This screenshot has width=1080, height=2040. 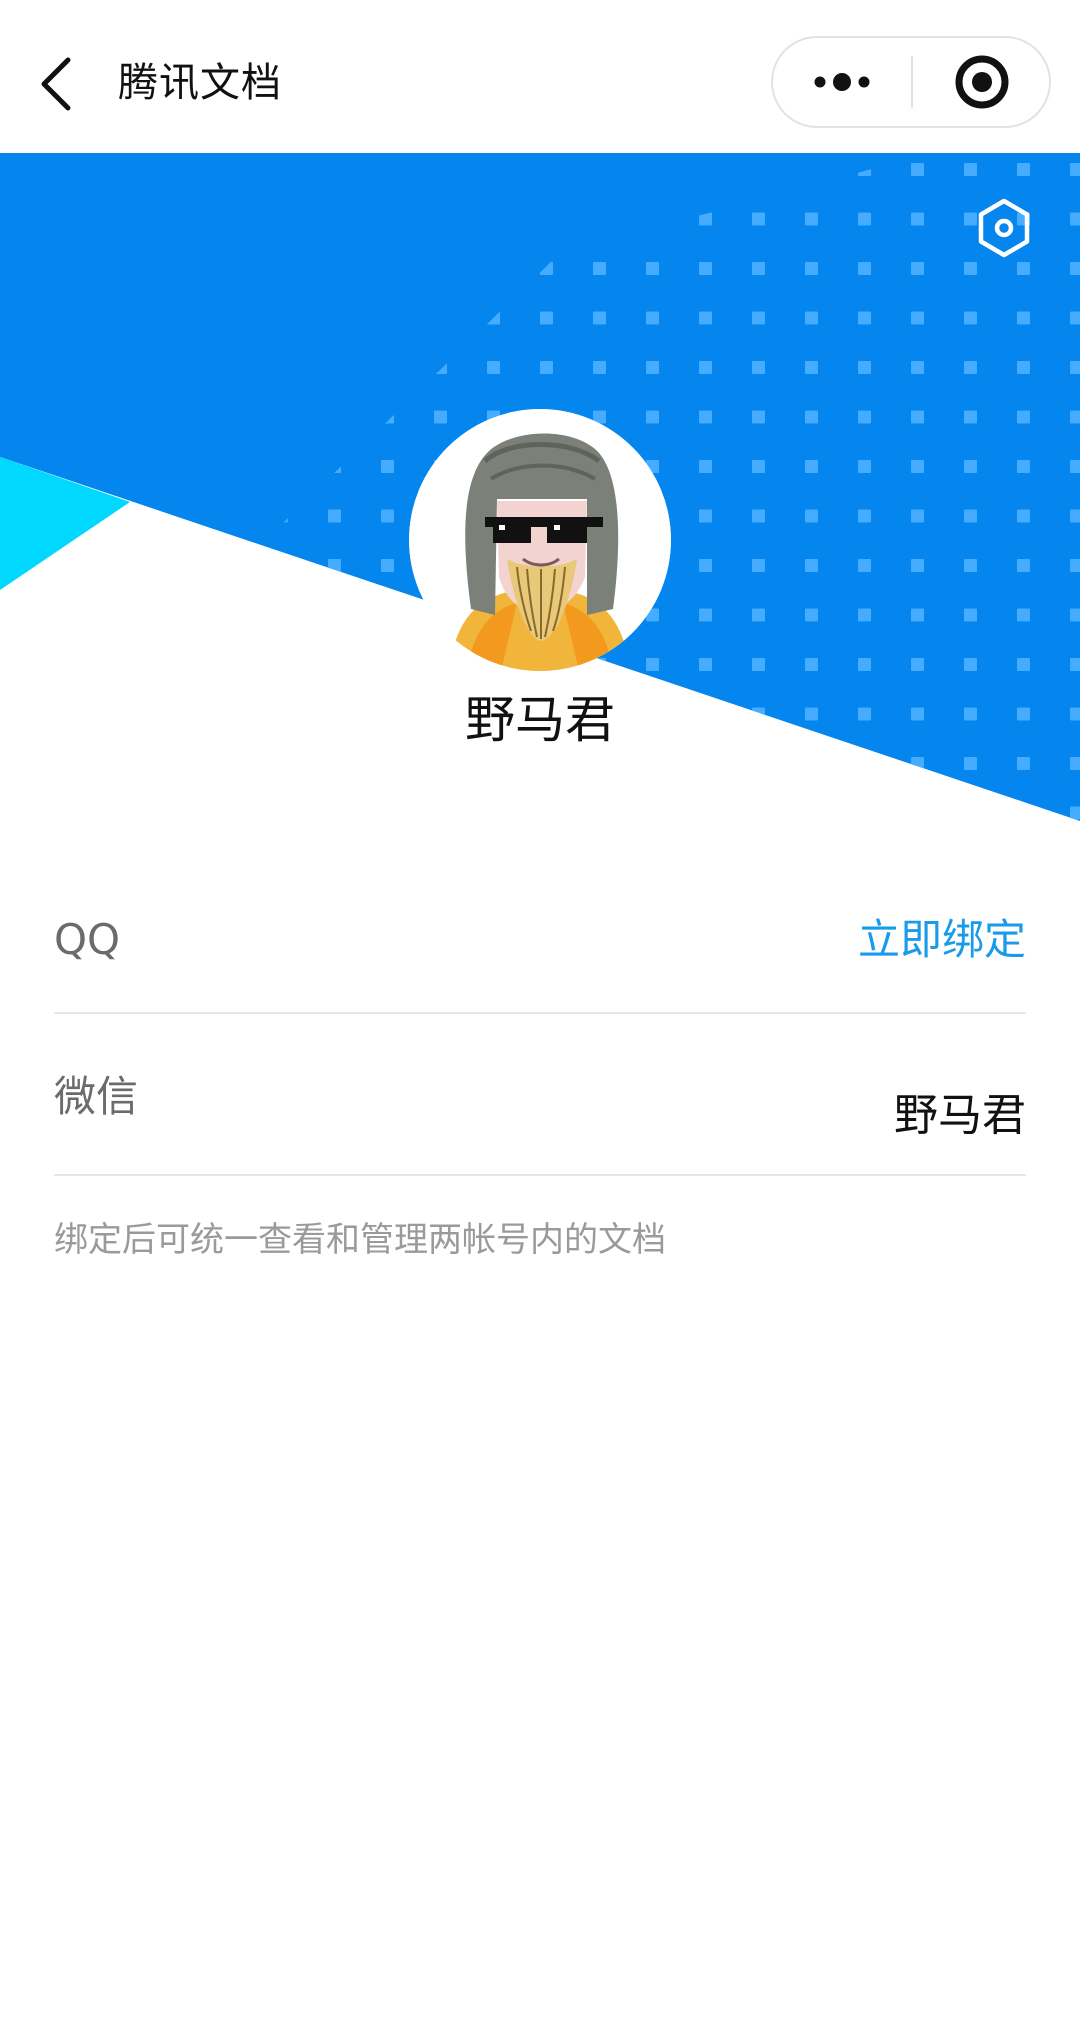 I want to click on back-button, so click(x=60, y=84).